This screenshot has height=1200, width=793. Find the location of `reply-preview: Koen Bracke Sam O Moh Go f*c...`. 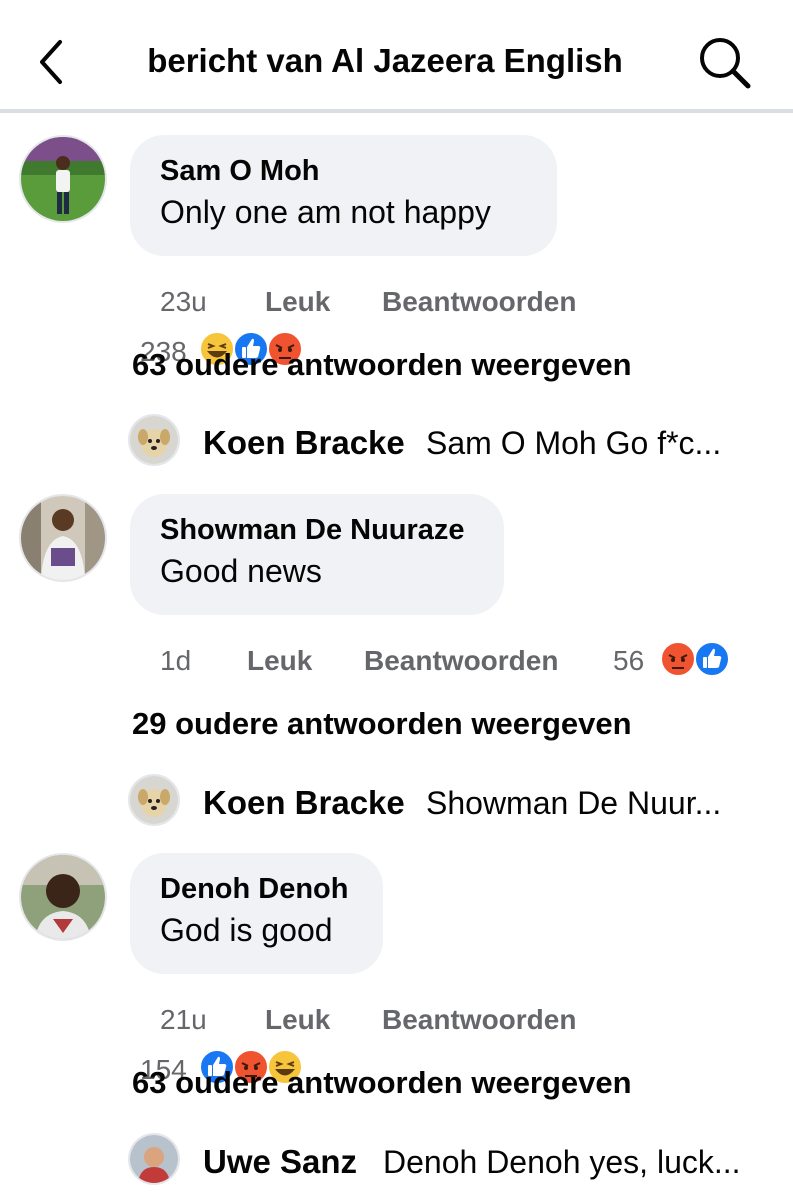

reply-preview: Koen Bracke Sam O Moh Go f*c... is located at coordinates (448, 442).